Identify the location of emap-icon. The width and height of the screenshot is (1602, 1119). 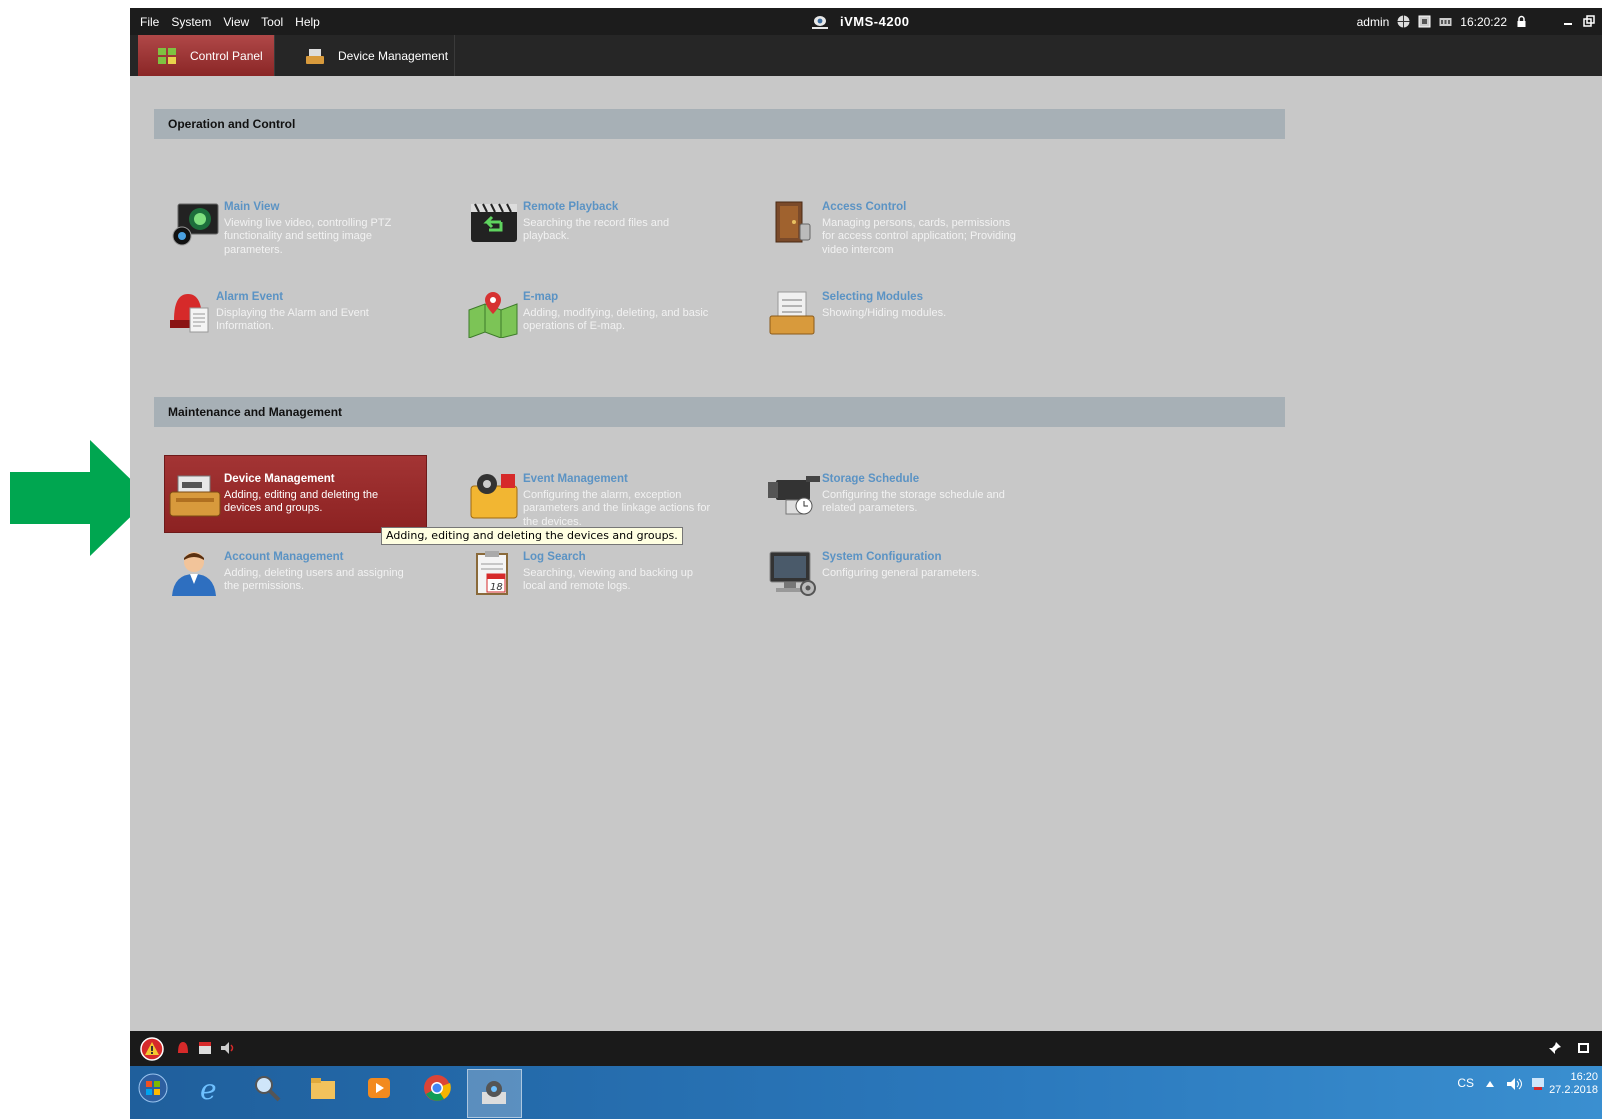
(493, 315).